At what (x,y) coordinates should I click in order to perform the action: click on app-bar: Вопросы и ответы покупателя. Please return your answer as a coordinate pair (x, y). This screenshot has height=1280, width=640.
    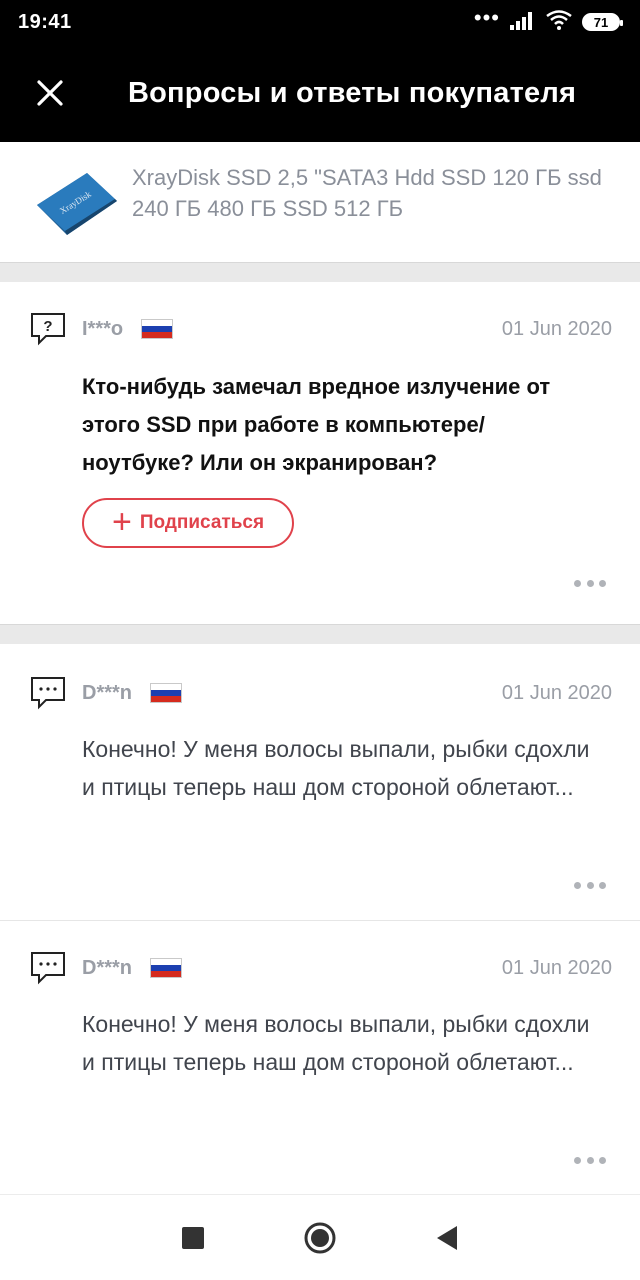
    Looking at the image, I should click on (320, 93).